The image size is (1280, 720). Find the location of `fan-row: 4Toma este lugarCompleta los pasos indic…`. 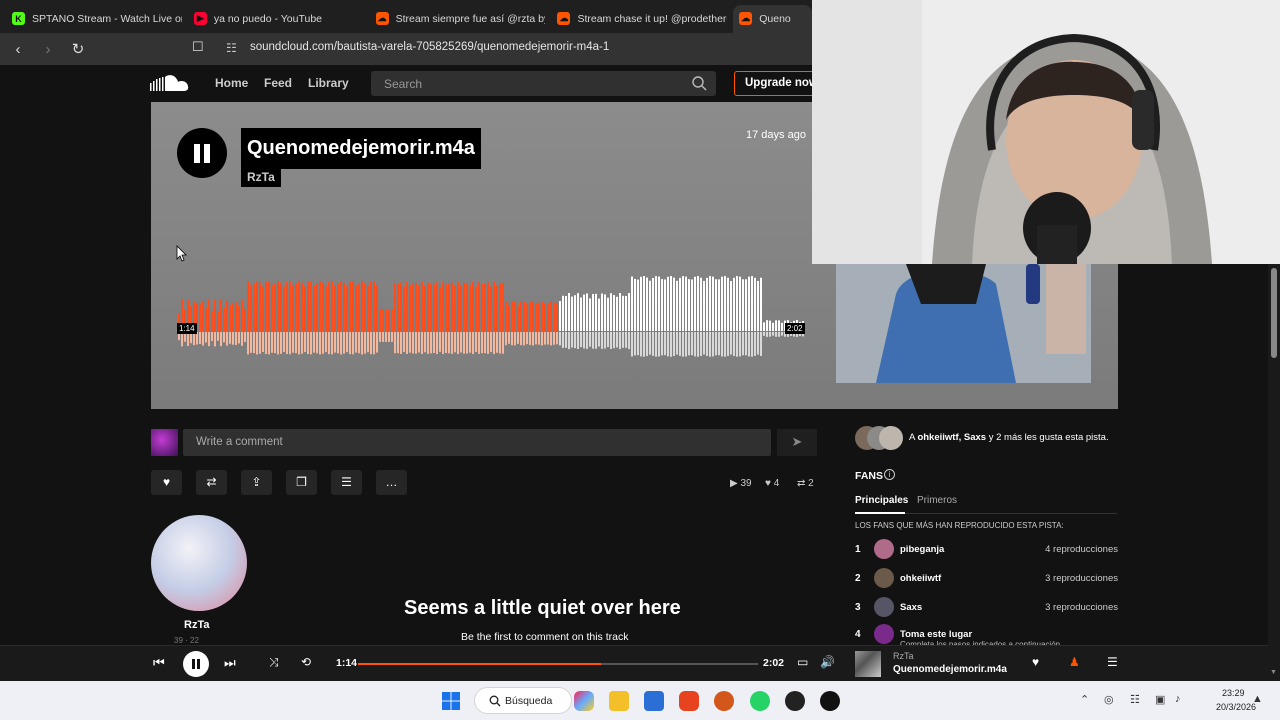

fan-row: 4Toma este lugarCompleta los pasos indic… is located at coordinates (986, 636).